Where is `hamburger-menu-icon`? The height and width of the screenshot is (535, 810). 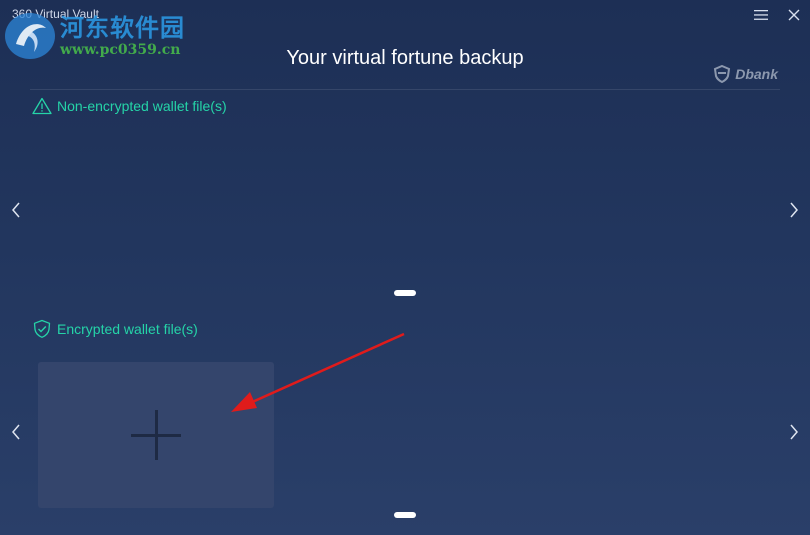 hamburger-menu-icon is located at coordinates (761, 15).